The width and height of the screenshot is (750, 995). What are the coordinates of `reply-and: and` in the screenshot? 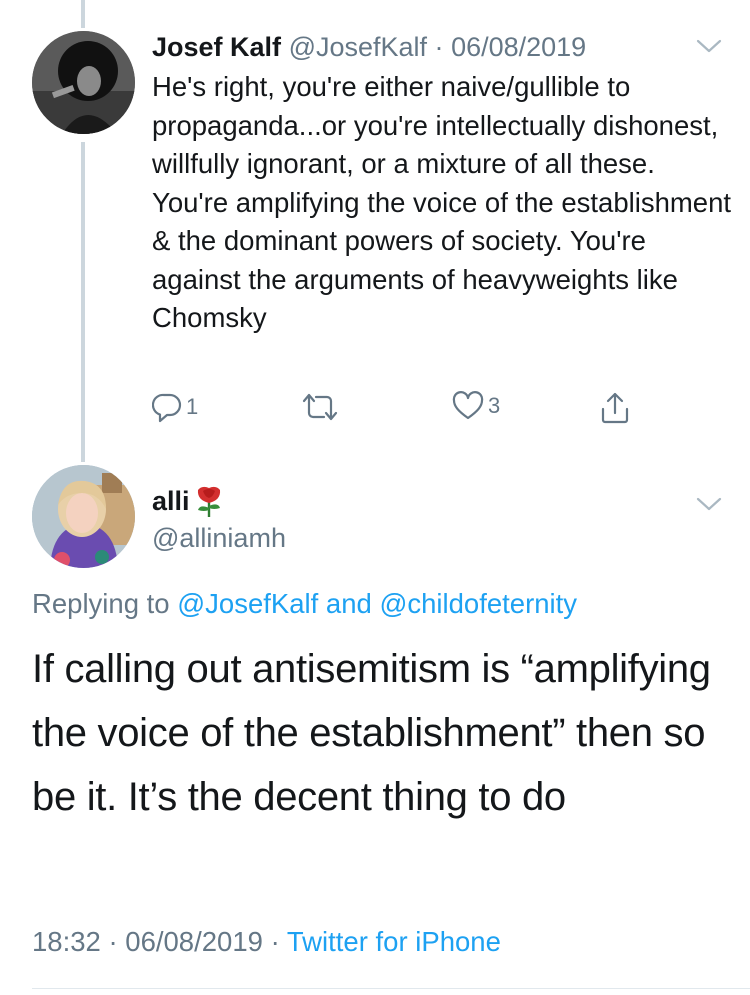 It's located at (349, 603).